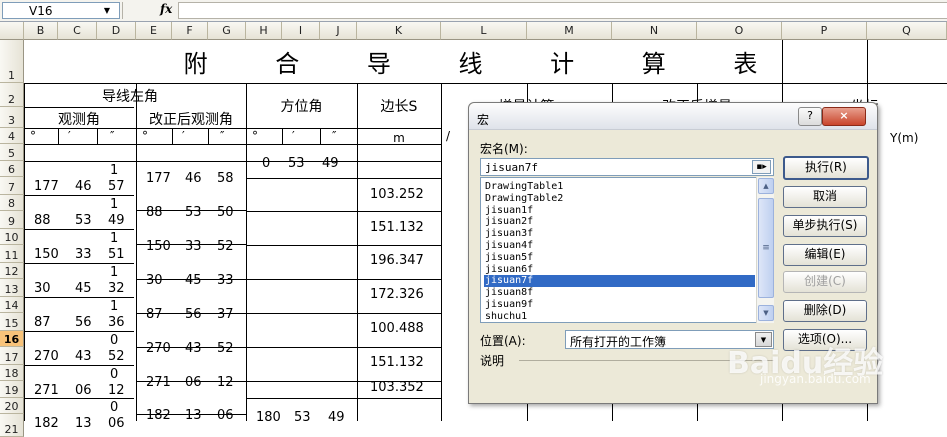  What do you see at coordinates (844, 116) in the screenshot?
I see `close-button: ×` at bounding box center [844, 116].